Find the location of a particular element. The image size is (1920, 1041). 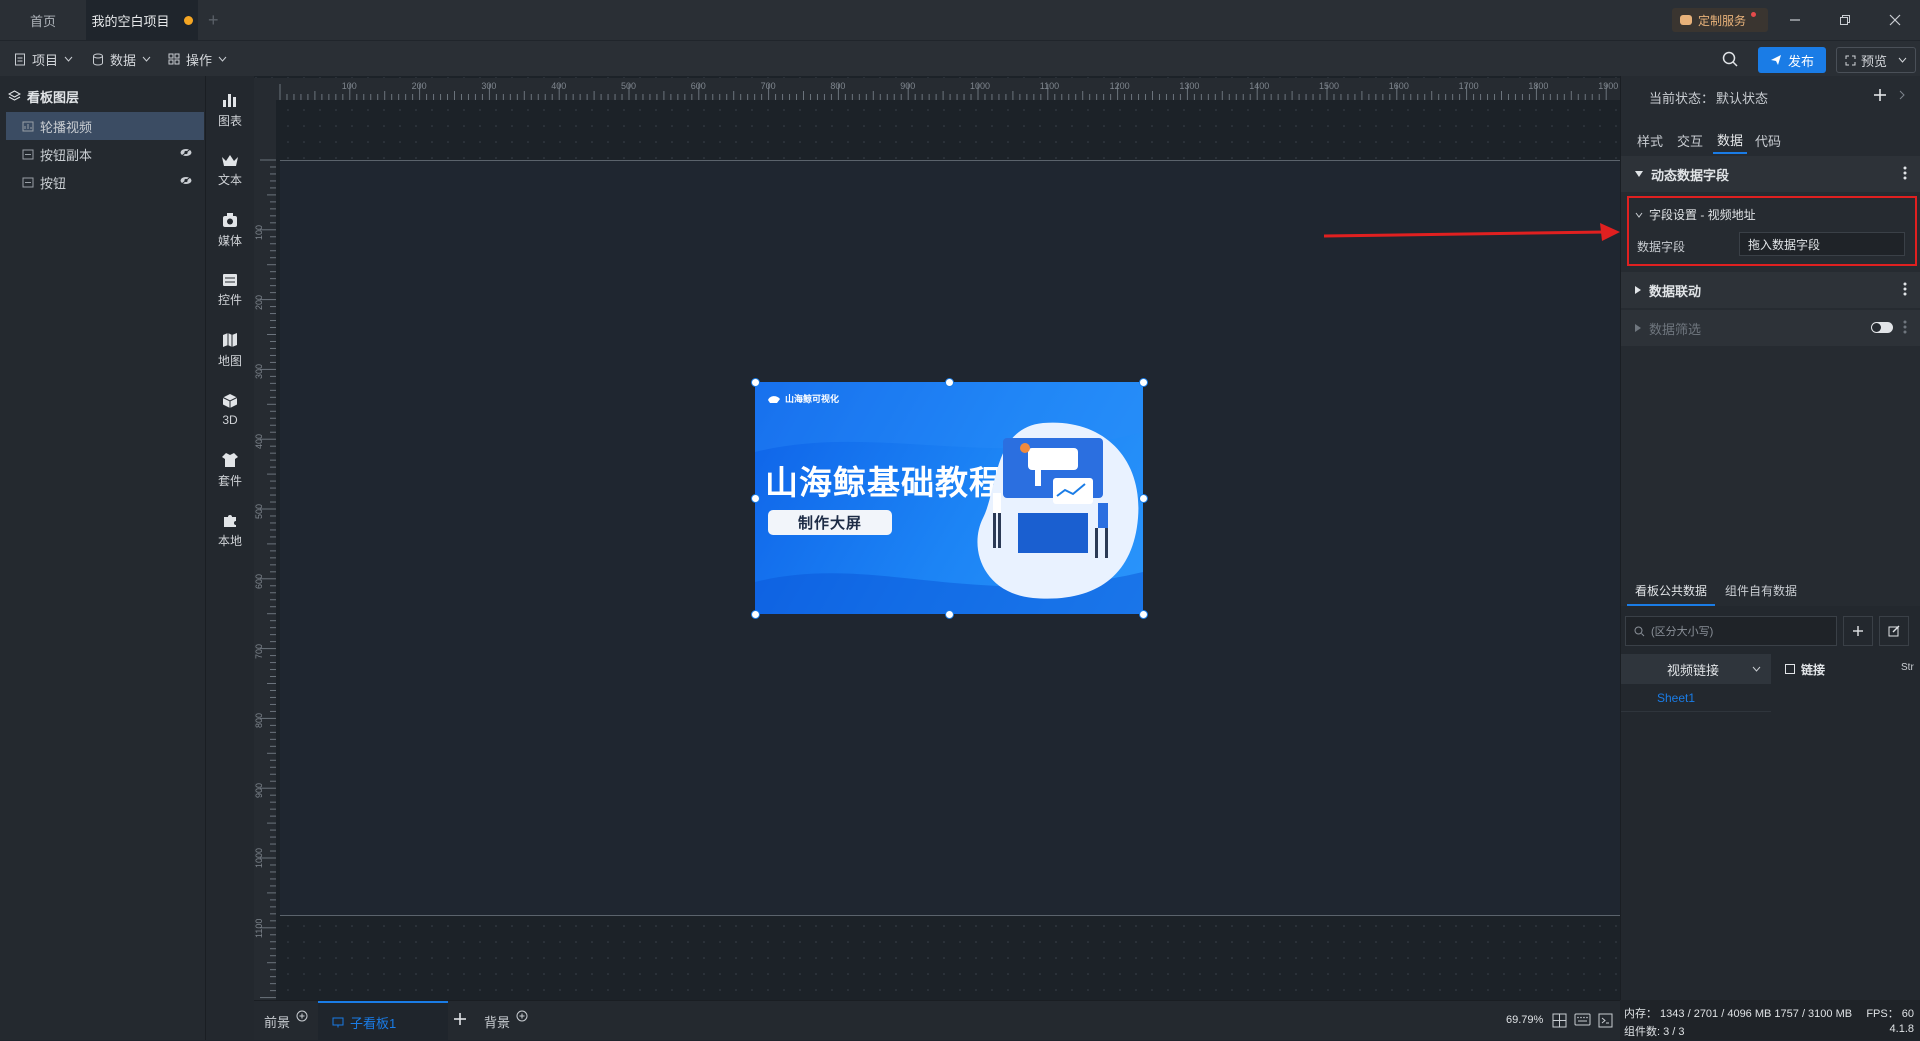

preview-button: 预览 is located at coordinates (1876, 60).